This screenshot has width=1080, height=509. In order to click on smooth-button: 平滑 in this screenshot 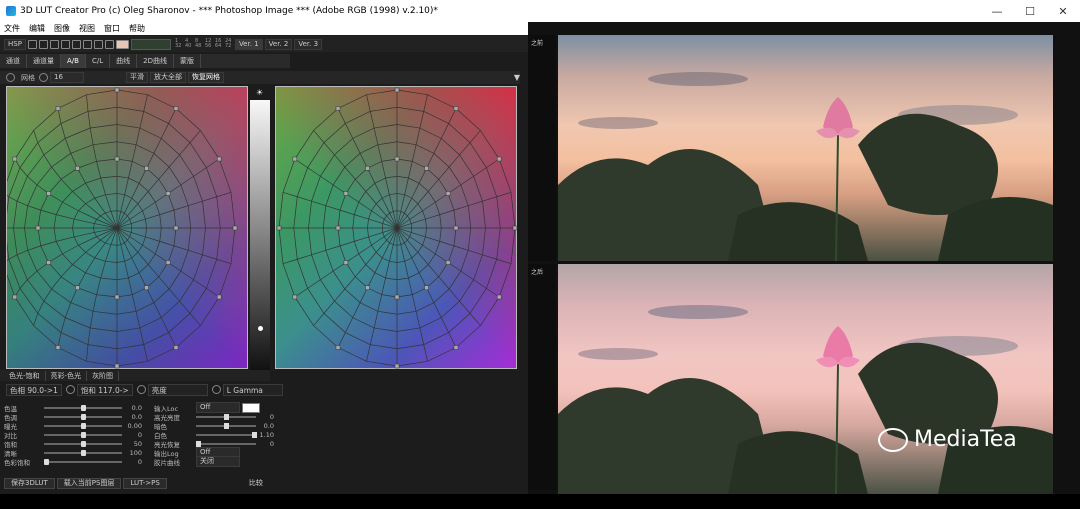, I will do `click(137, 77)`.